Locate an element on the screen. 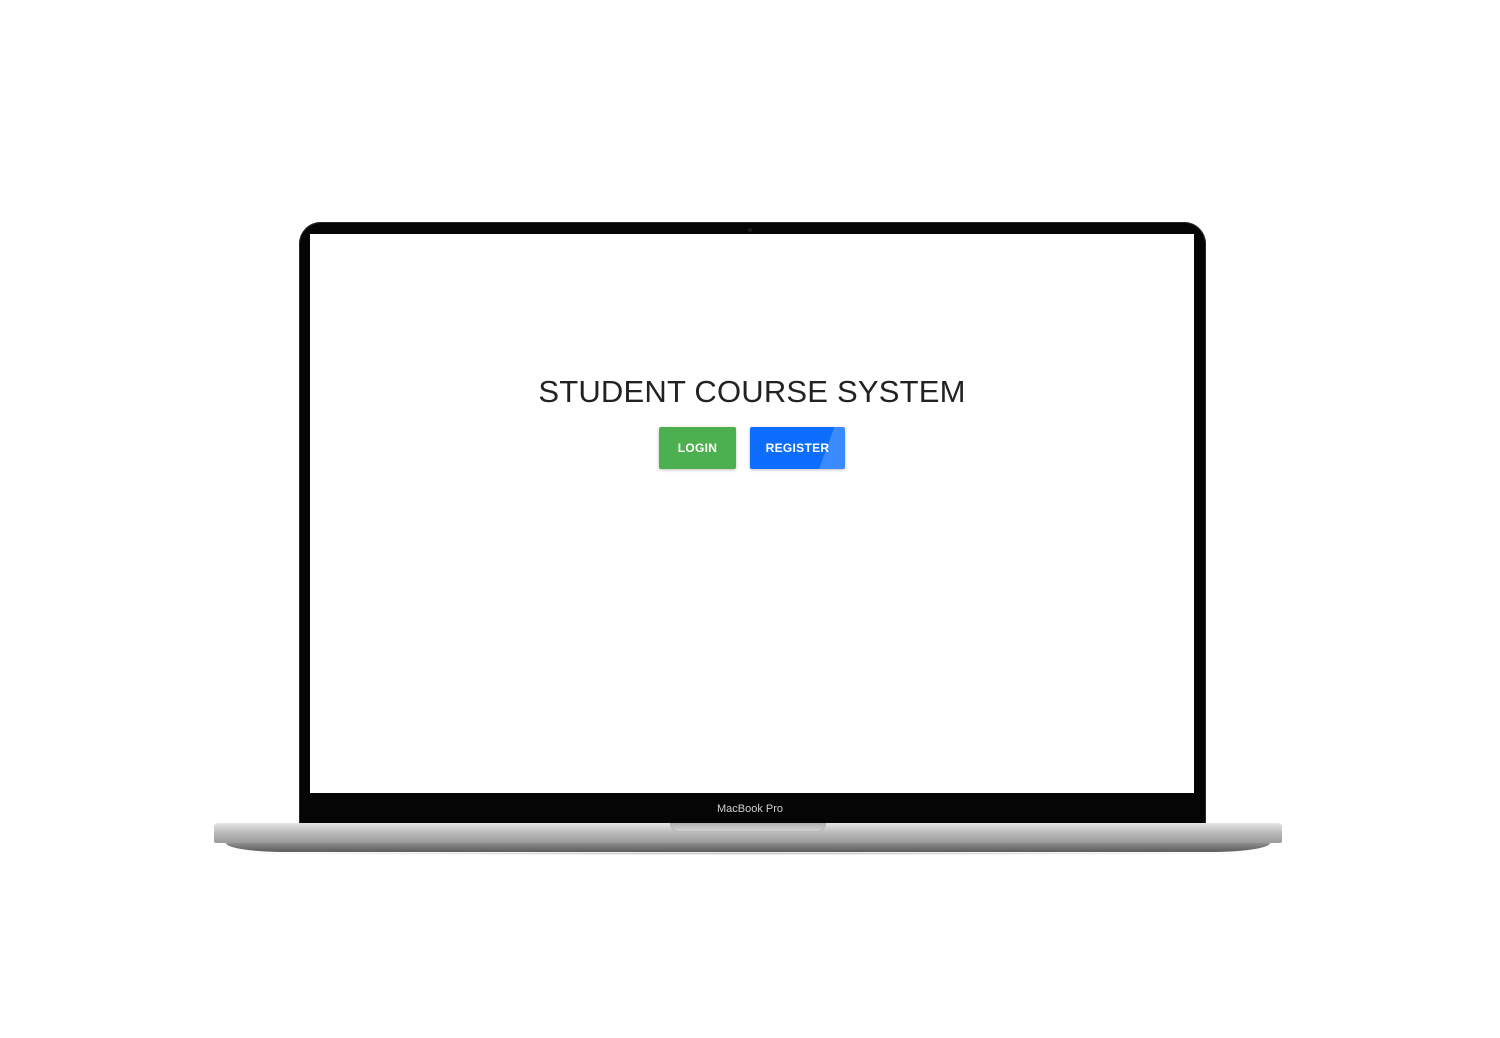 The image size is (1500, 1038). login-button: LOGIN is located at coordinates (697, 448).